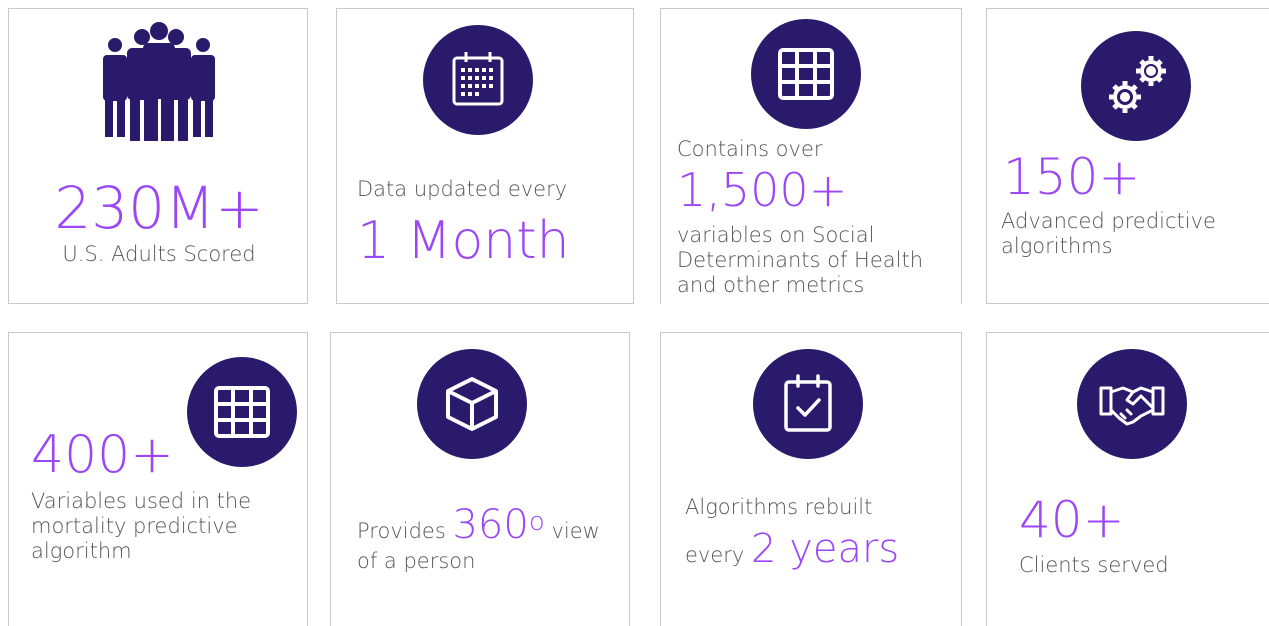 Image resolution: width=1269 pixels, height=626 pixels. What do you see at coordinates (779, 507) in the screenshot?
I see `stat-prefix: Algorithms rebuilt` at bounding box center [779, 507].